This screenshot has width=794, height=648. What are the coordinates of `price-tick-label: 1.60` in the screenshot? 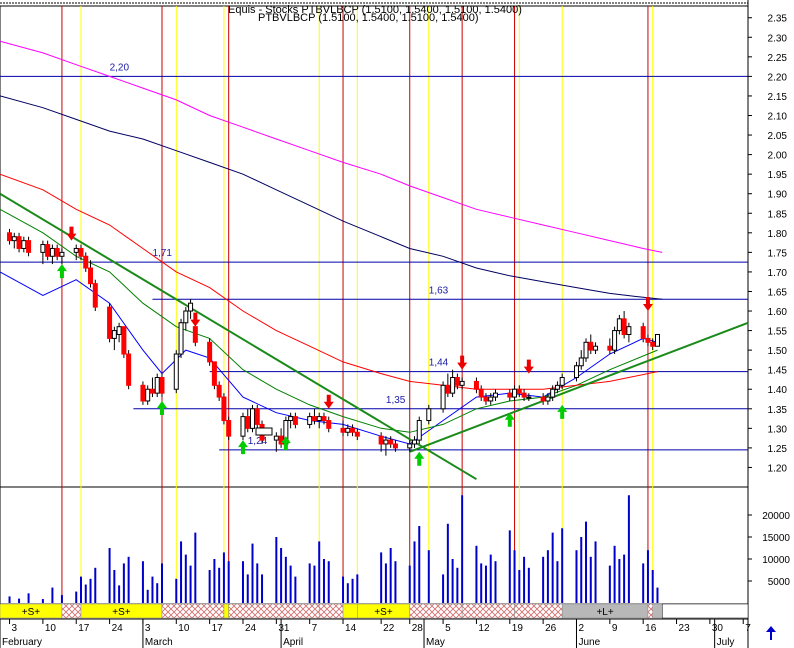 It's located at (778, 312).